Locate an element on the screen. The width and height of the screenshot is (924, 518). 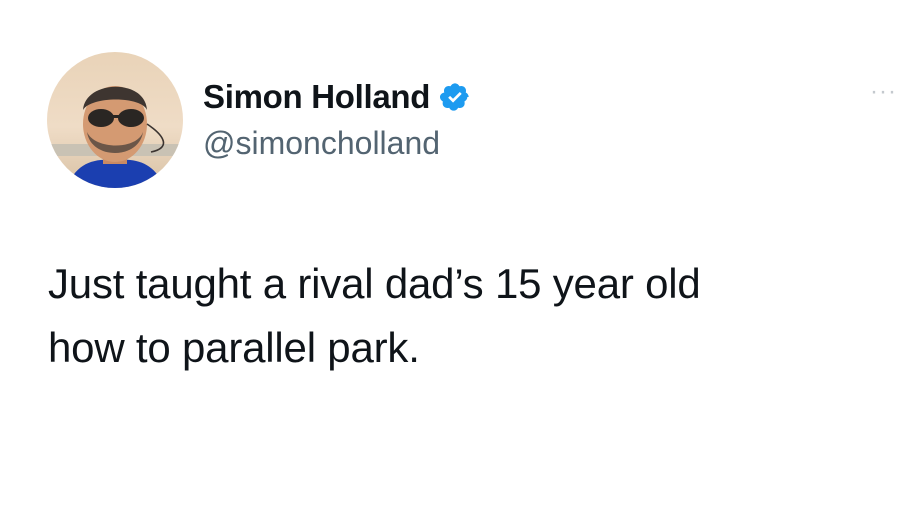
avatar-photo is located at coordinates (115, 120).